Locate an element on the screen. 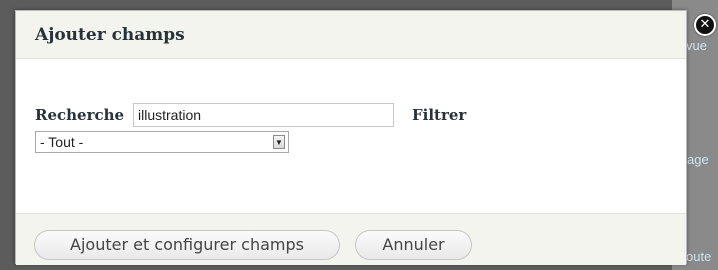 Image resolution: width=718 pixels, height=270 pixels. filter-label: Filtrer is located at coordinates (439, 115).